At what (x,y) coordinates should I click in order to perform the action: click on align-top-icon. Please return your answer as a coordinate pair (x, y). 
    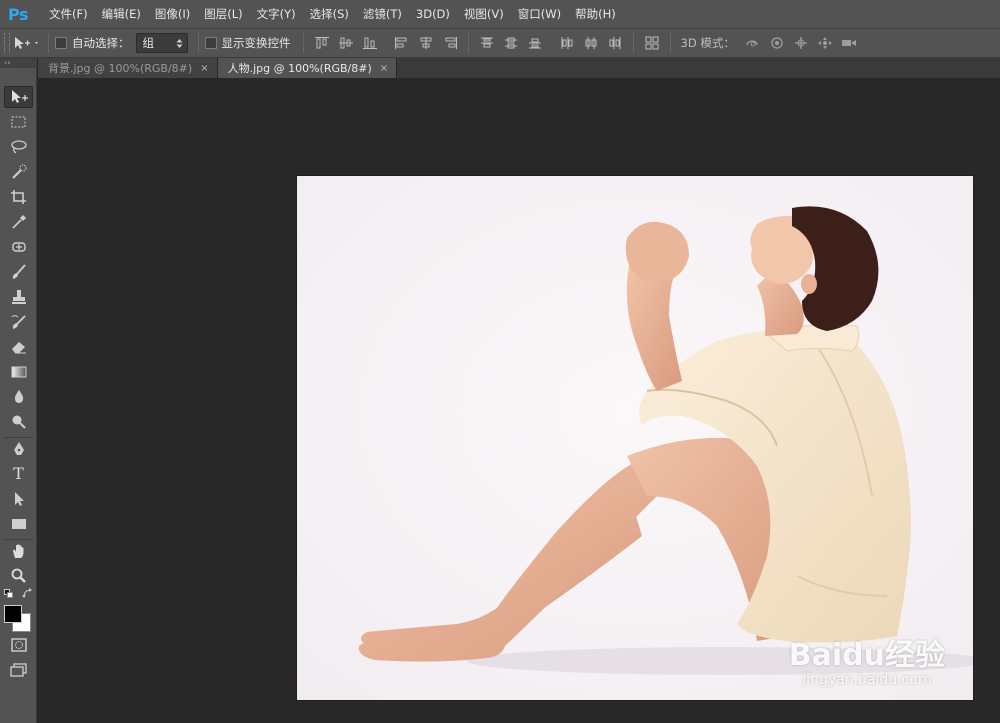
    Looking at the image, I should click on (321, 43).